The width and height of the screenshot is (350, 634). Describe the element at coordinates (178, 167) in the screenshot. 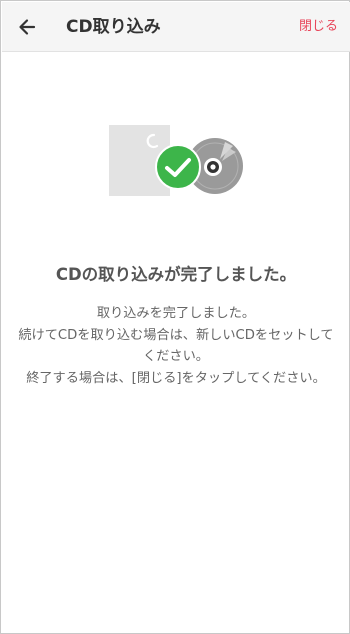

I see `check-circle-icon` at that location.